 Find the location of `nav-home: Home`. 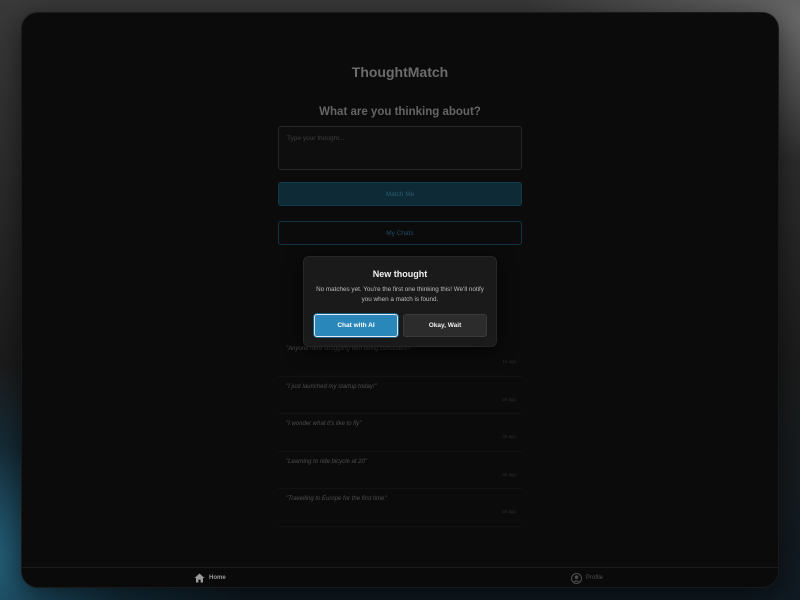

nav-home: Home is located at coordinates (210, 578).